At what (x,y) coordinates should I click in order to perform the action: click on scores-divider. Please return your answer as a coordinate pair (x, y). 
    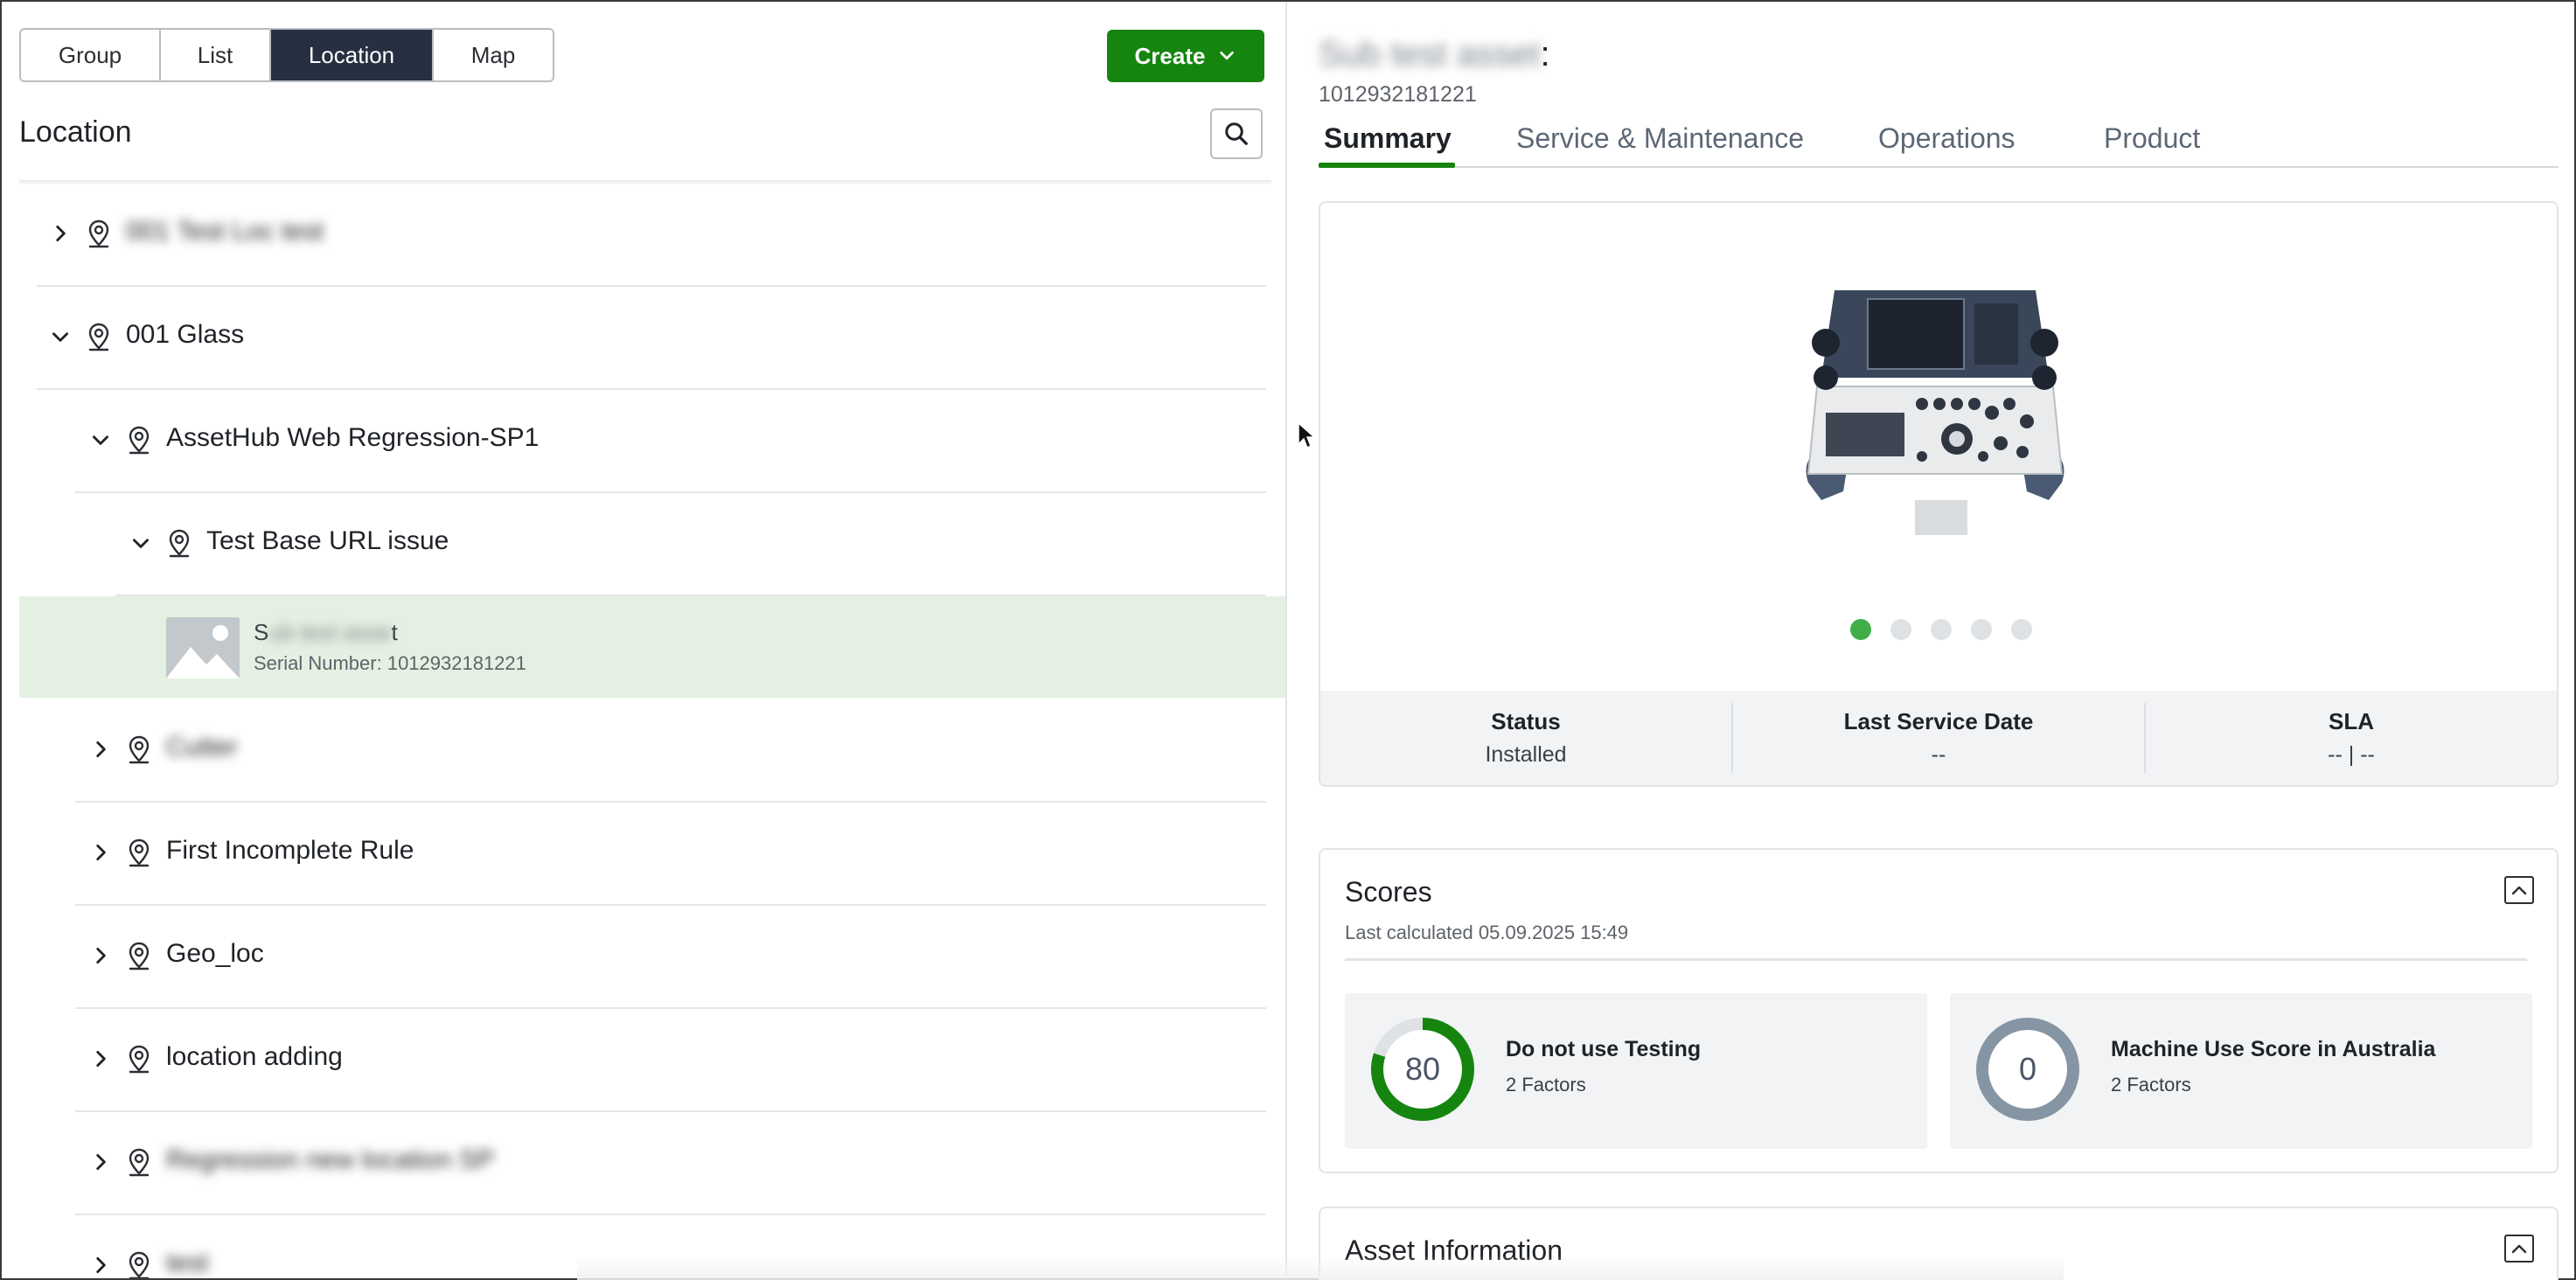
    Looking at the image, I should click on (1936, 960).